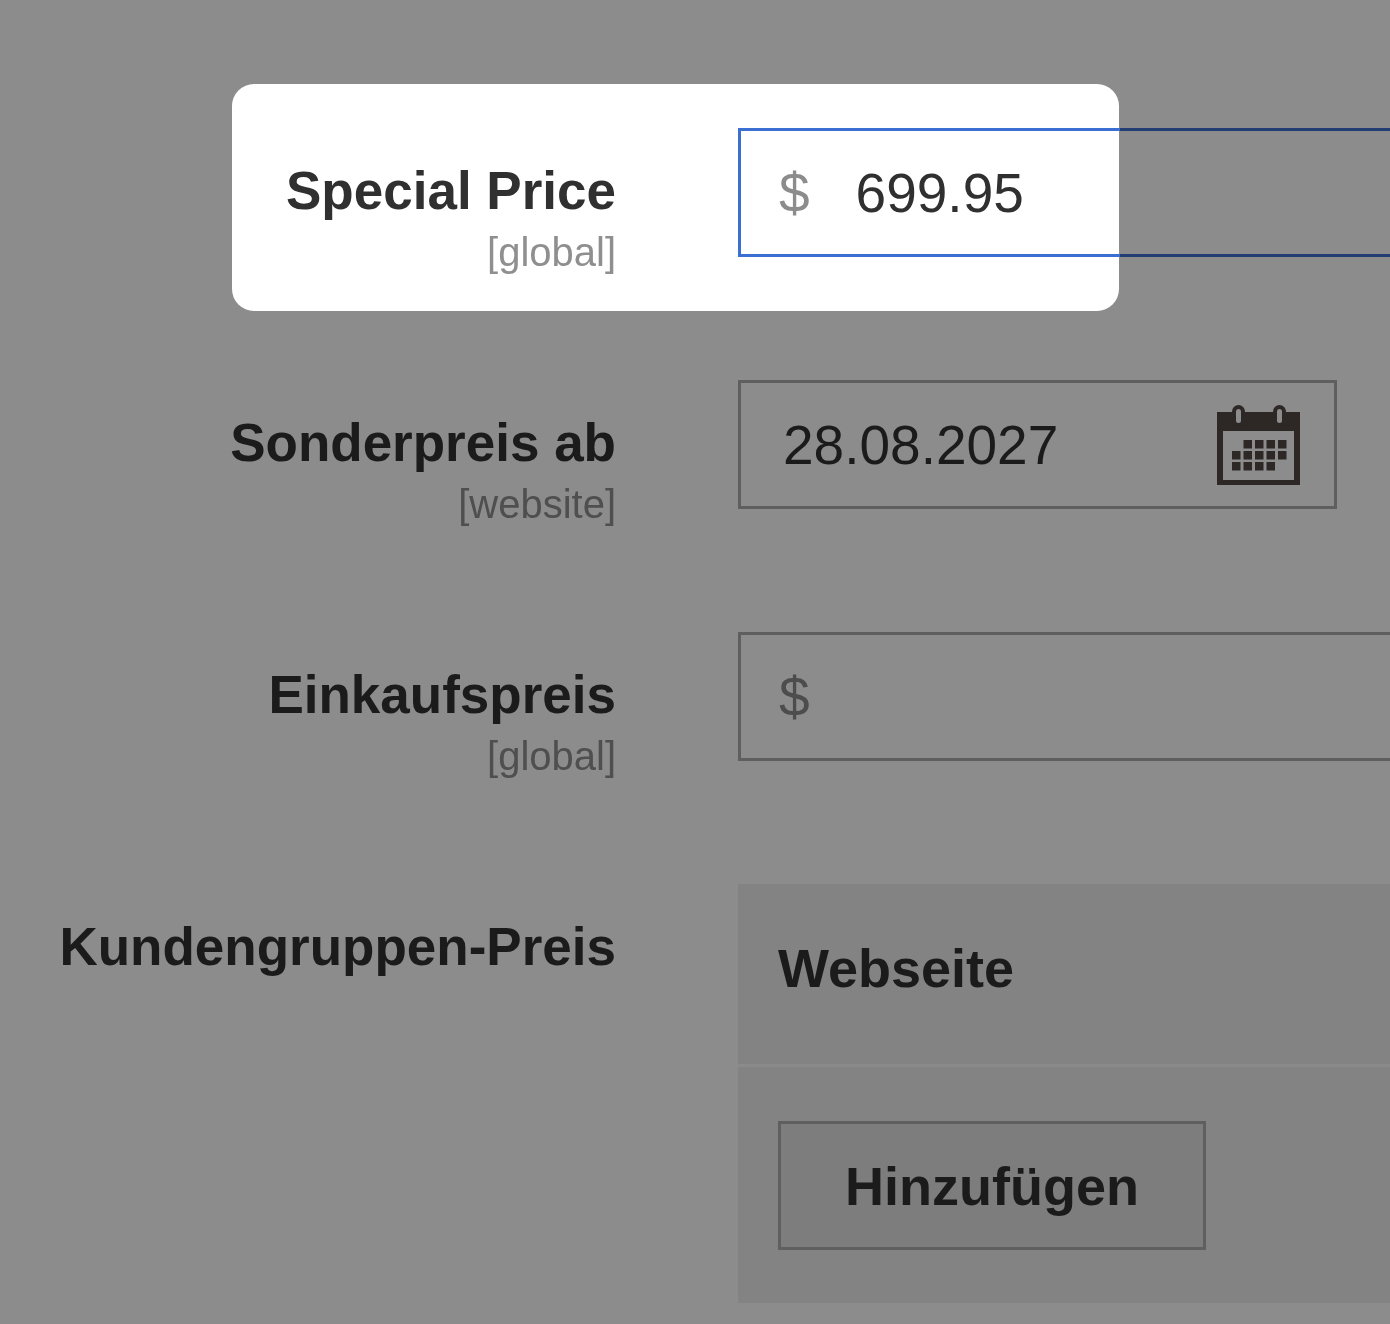 The height and width of the screenshot is (1324, 1390). What do you see at coordinates (451, 191) in the screenshot?
I see `field-label: Special Price` at bounding box center [451, 191].